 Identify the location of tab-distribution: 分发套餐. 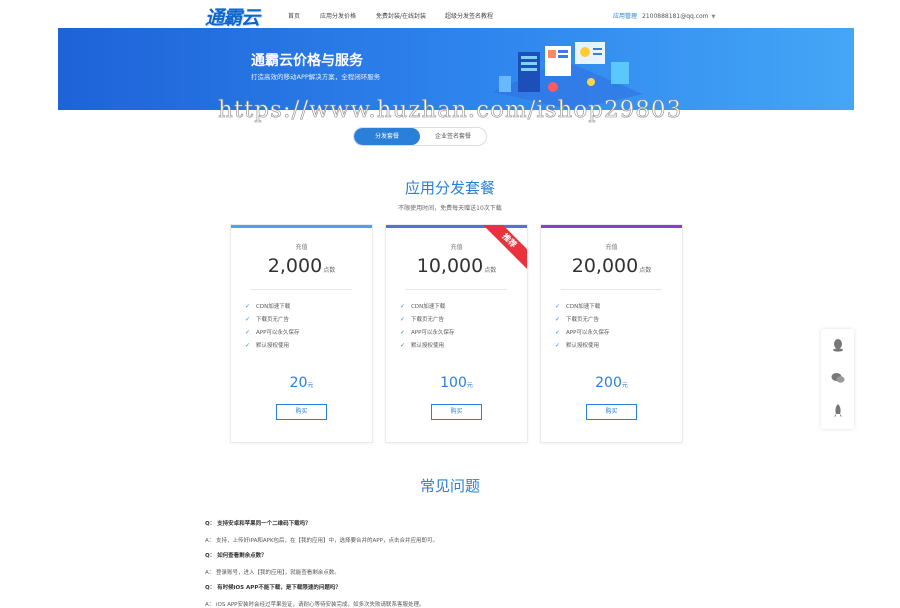
(387, 136).